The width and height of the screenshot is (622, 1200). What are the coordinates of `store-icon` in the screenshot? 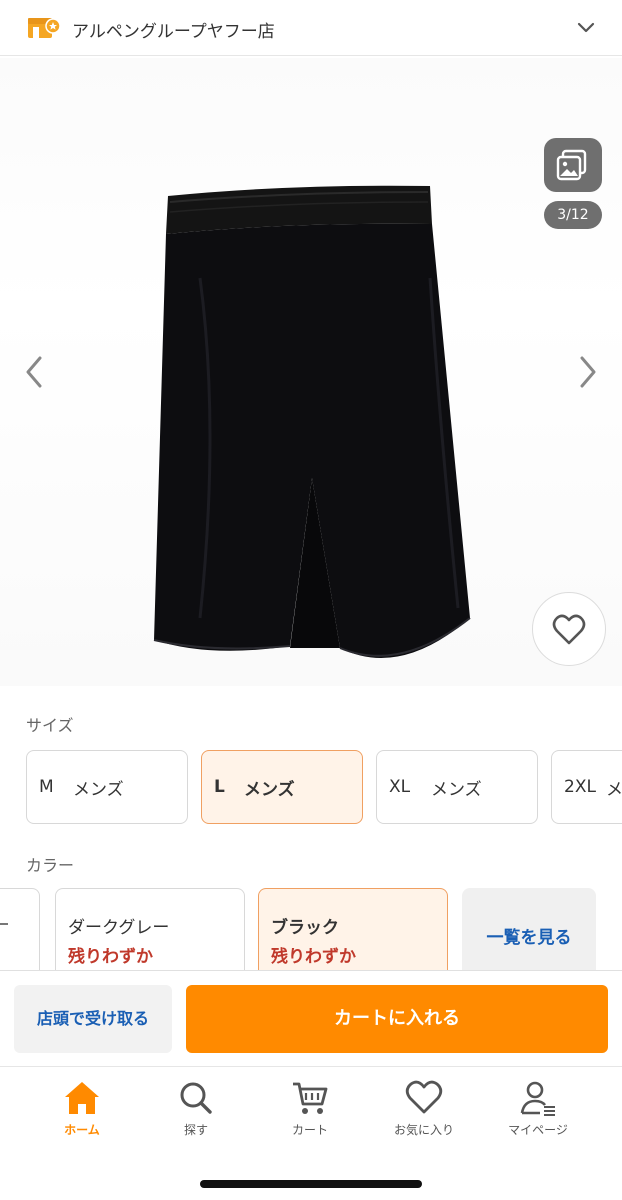 It's located at (44, 28).